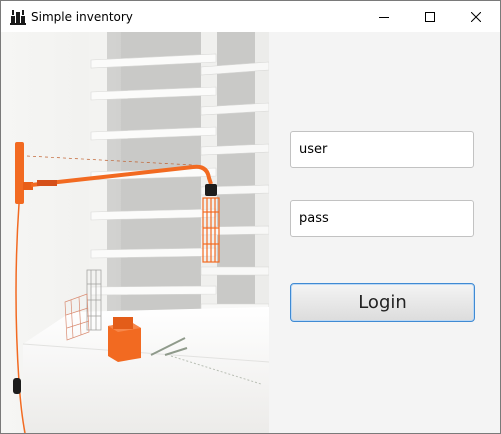 The image size is (501, 434). I want to click on close-button, so click(476, 16).